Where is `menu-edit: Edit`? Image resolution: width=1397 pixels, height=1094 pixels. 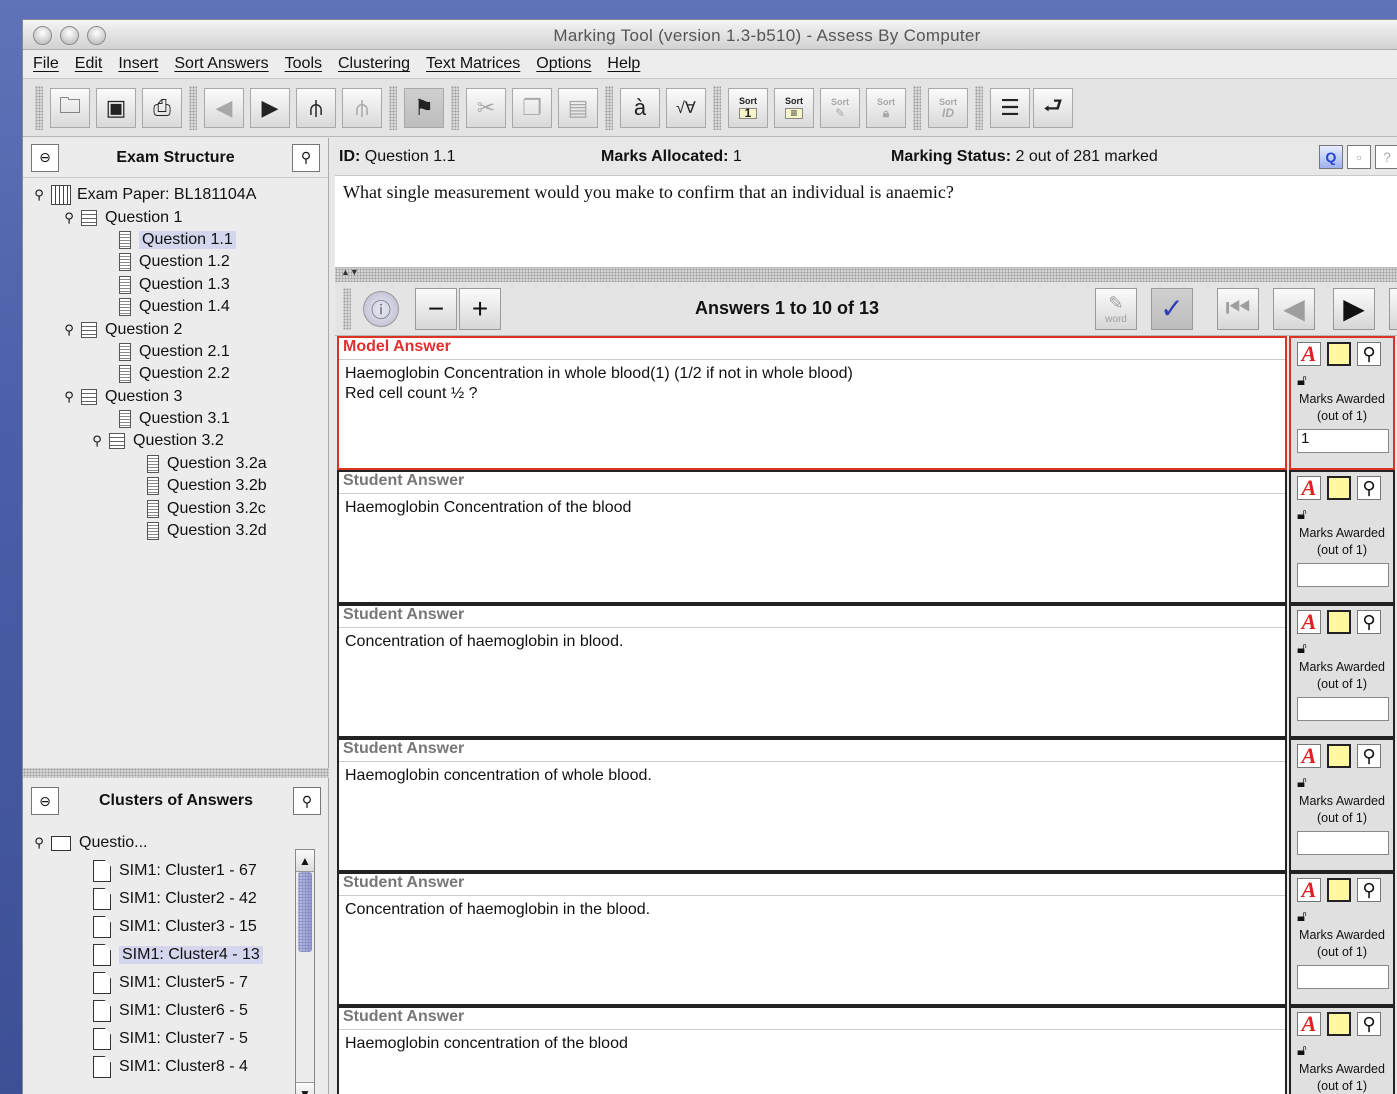 menu-edit: Edit is located at coordinates (89, 64).